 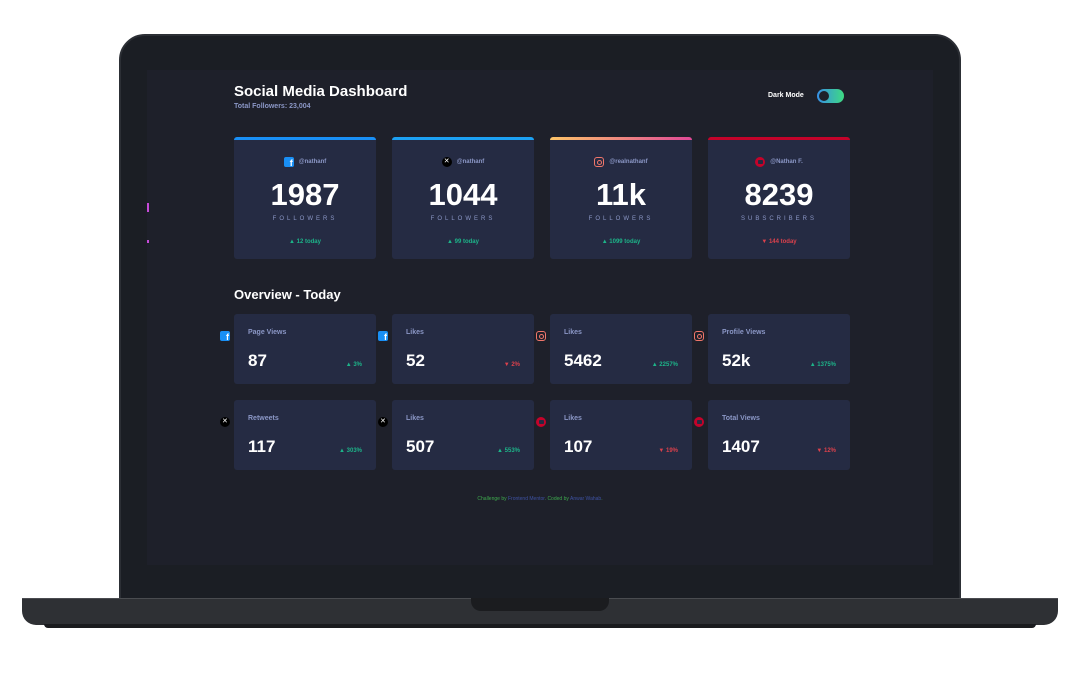 I want to click on overview-card: Likes 5462 ▲ 2257%, so click(x=614, y=349).